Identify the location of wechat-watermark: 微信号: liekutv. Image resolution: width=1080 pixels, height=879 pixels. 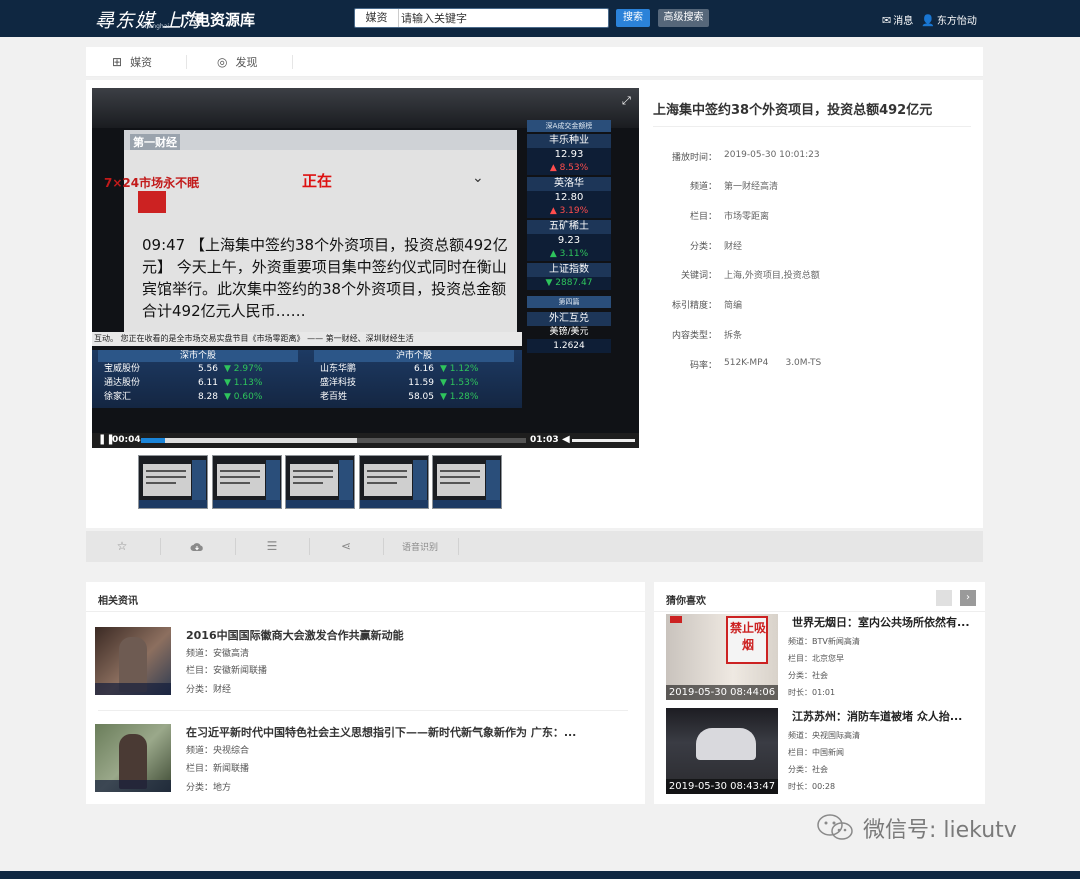
(916, 828).